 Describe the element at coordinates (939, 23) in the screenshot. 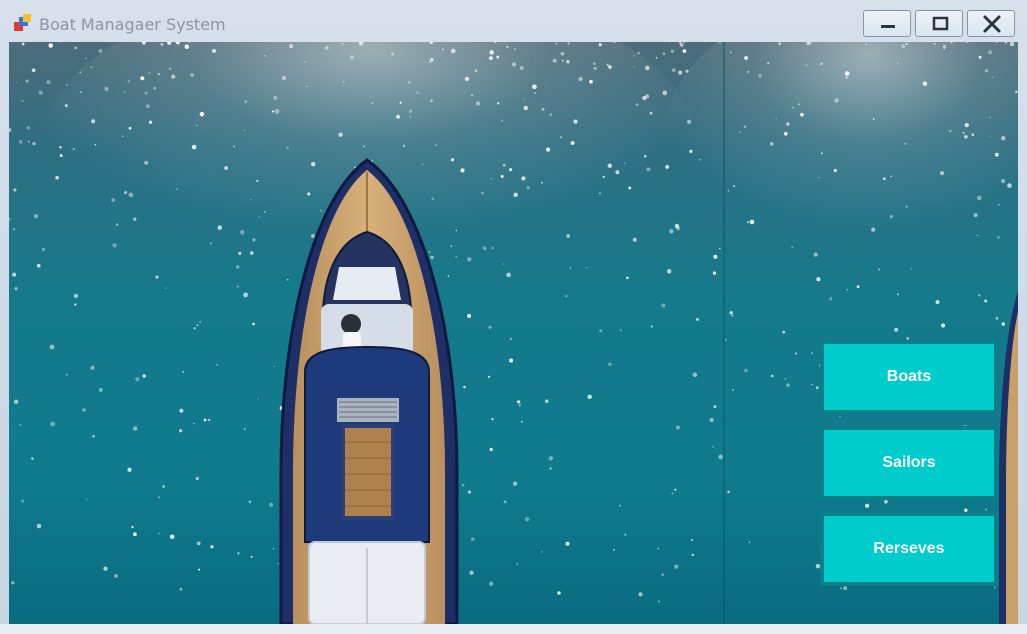

I see `maximize-button` at that location.